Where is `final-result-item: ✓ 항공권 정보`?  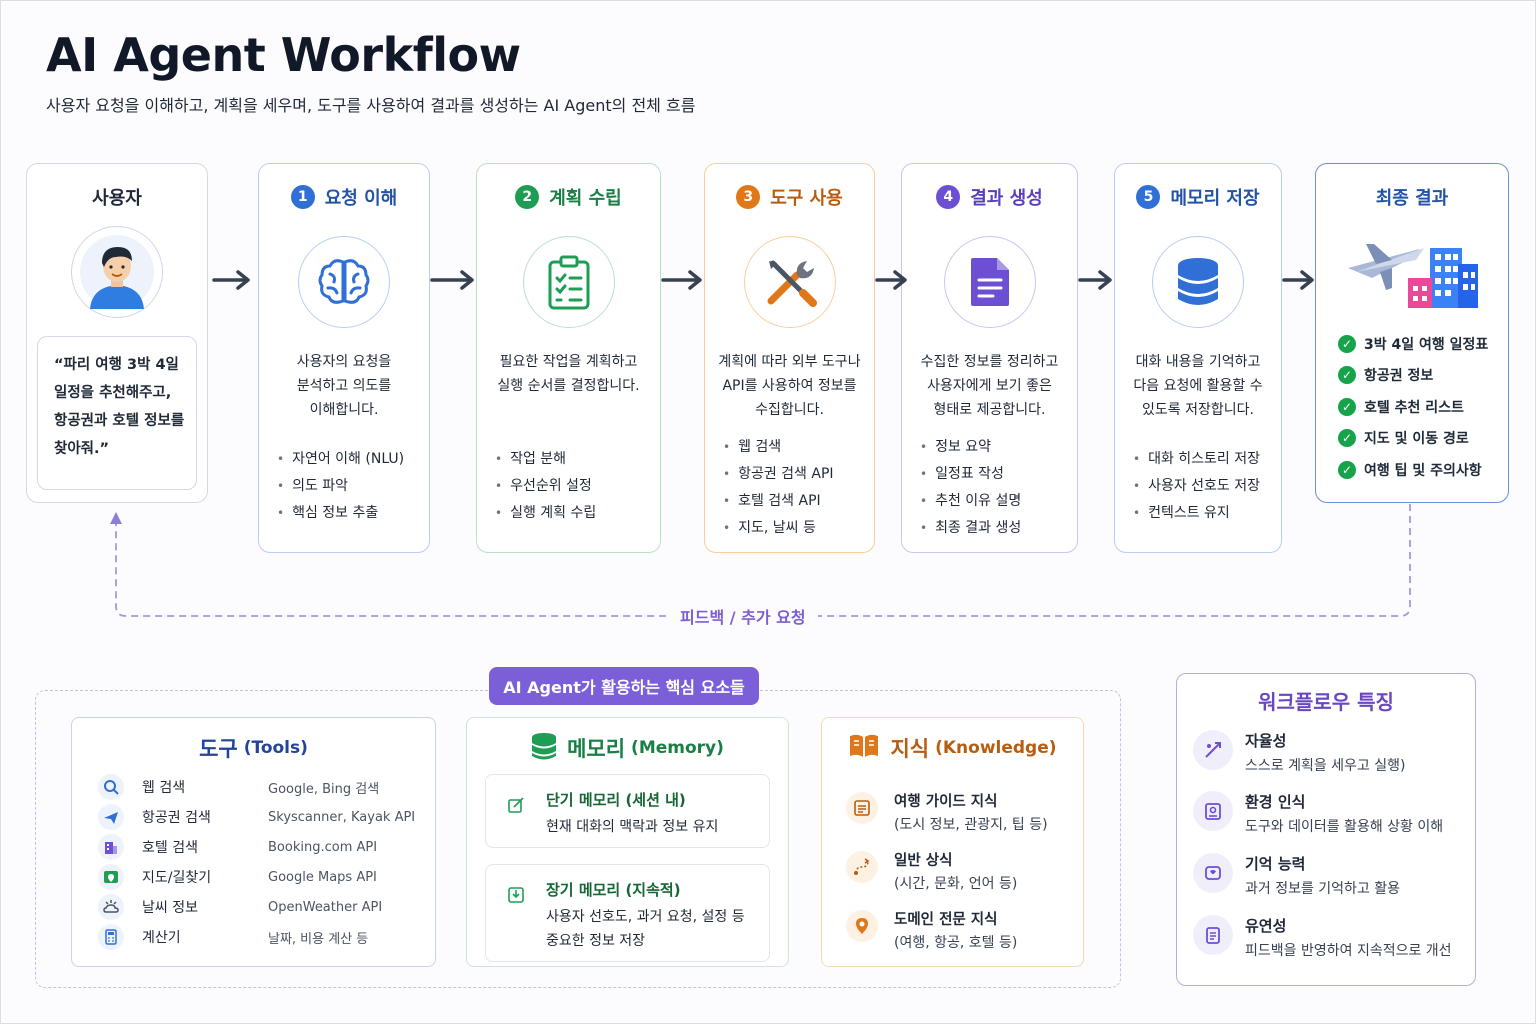
final-result-item: ✓ 항공권 정보 is located at coordinates (1413, 376).